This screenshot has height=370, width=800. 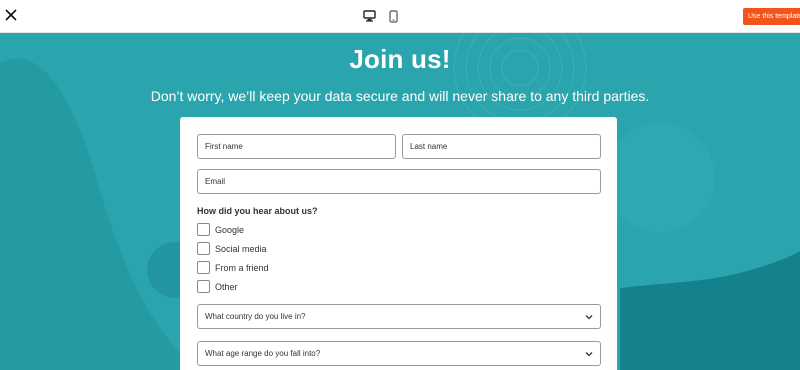 What do you see at coordinates (399, 316) in the screenshot?
I see `country-select: What country do you live in?` at bounding box center [399, 316].